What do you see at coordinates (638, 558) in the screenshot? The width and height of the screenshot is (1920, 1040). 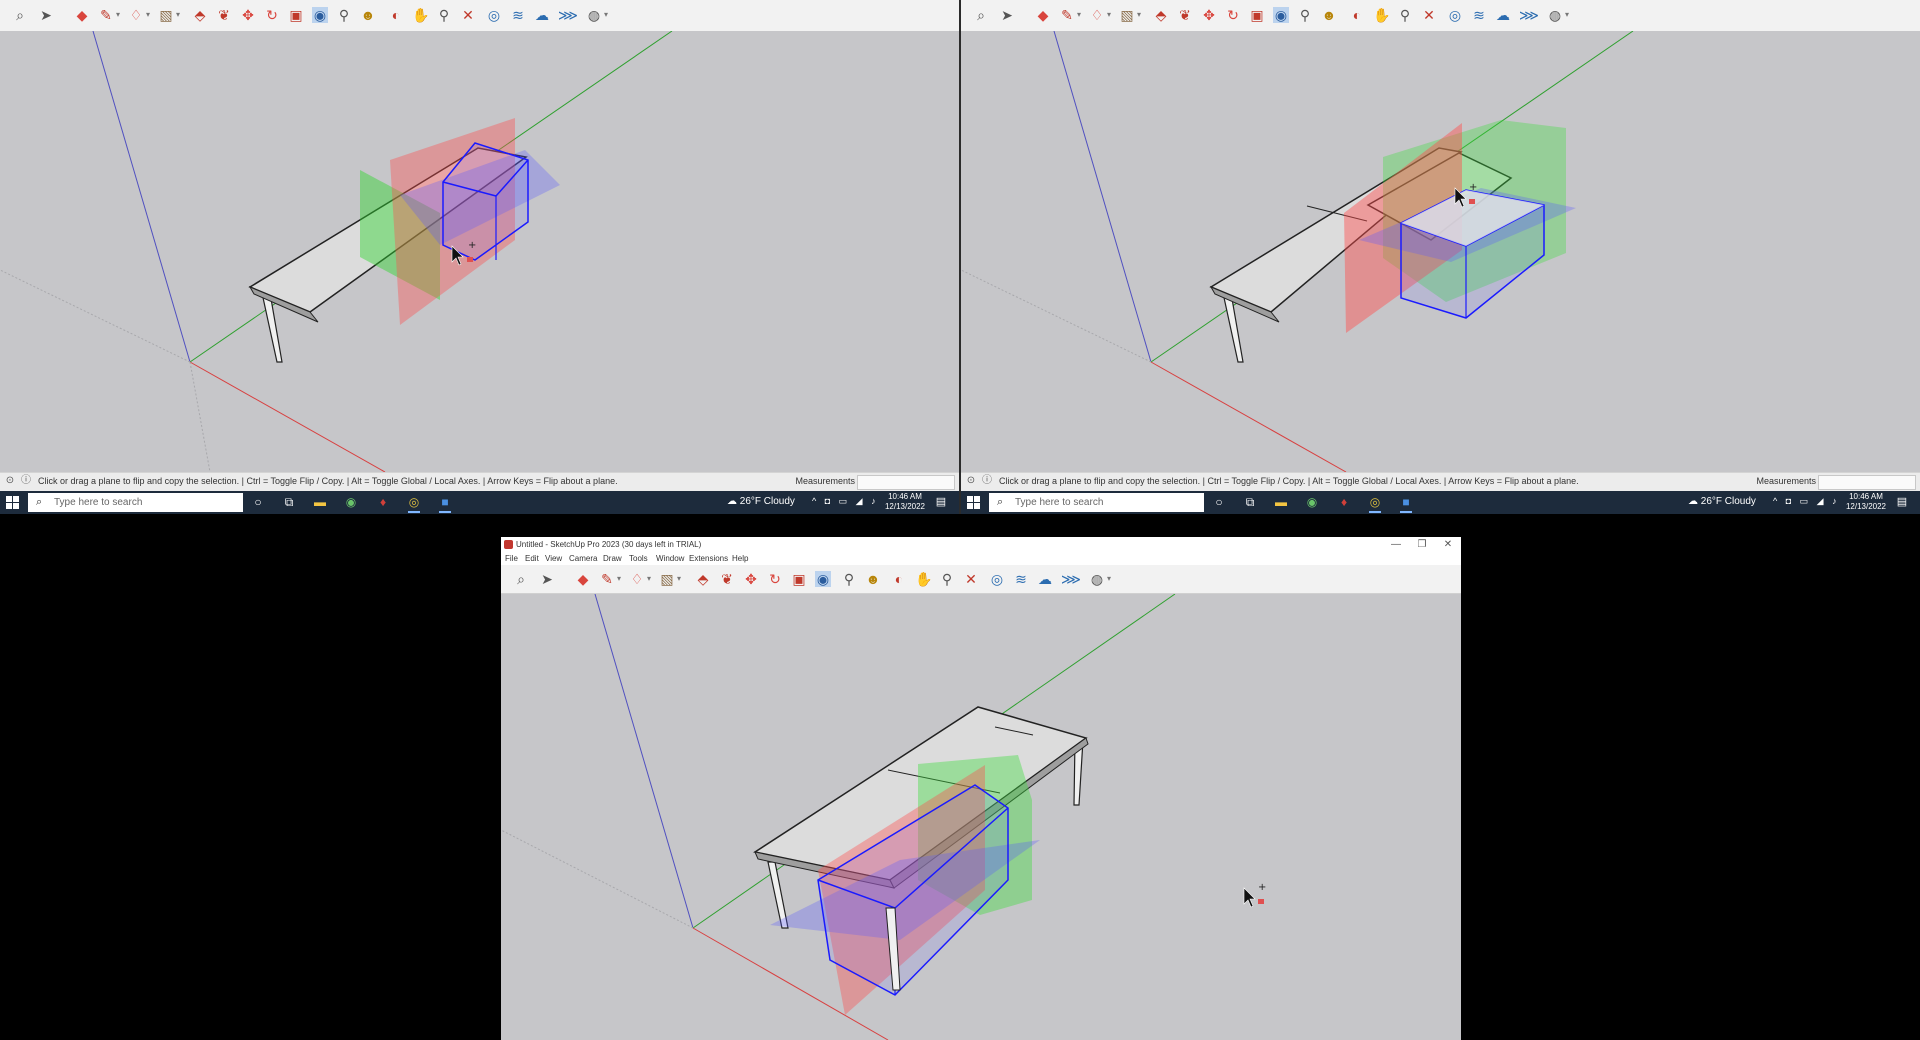 I see `menu-tools: Tools` at bounding box center [638, 558].